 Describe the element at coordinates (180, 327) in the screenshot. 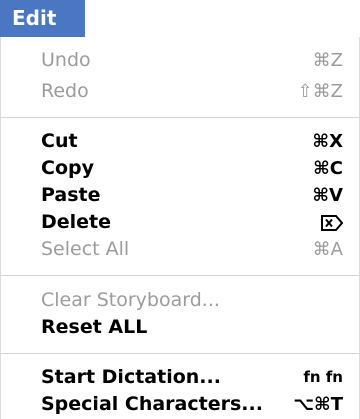

I see `menu-item-reset-all: Reset ALL` at that location.